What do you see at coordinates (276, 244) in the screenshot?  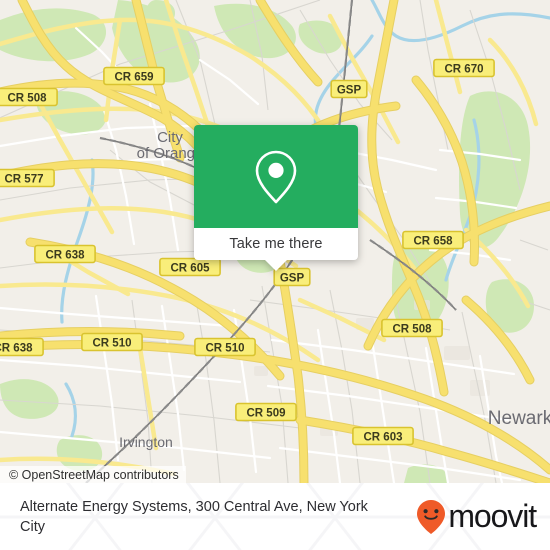 I see `take-me-there-label: Take me there` at bounding box center [276, 244].